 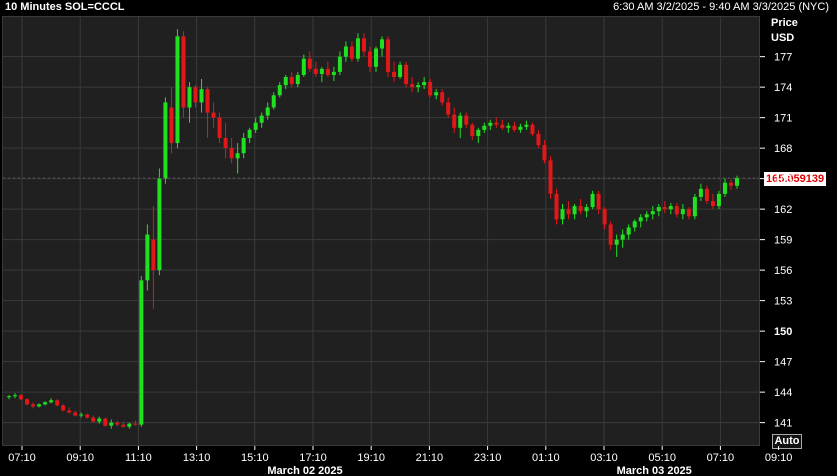 I want to click on y-tick-label: 171, so click(x=783, y=119).